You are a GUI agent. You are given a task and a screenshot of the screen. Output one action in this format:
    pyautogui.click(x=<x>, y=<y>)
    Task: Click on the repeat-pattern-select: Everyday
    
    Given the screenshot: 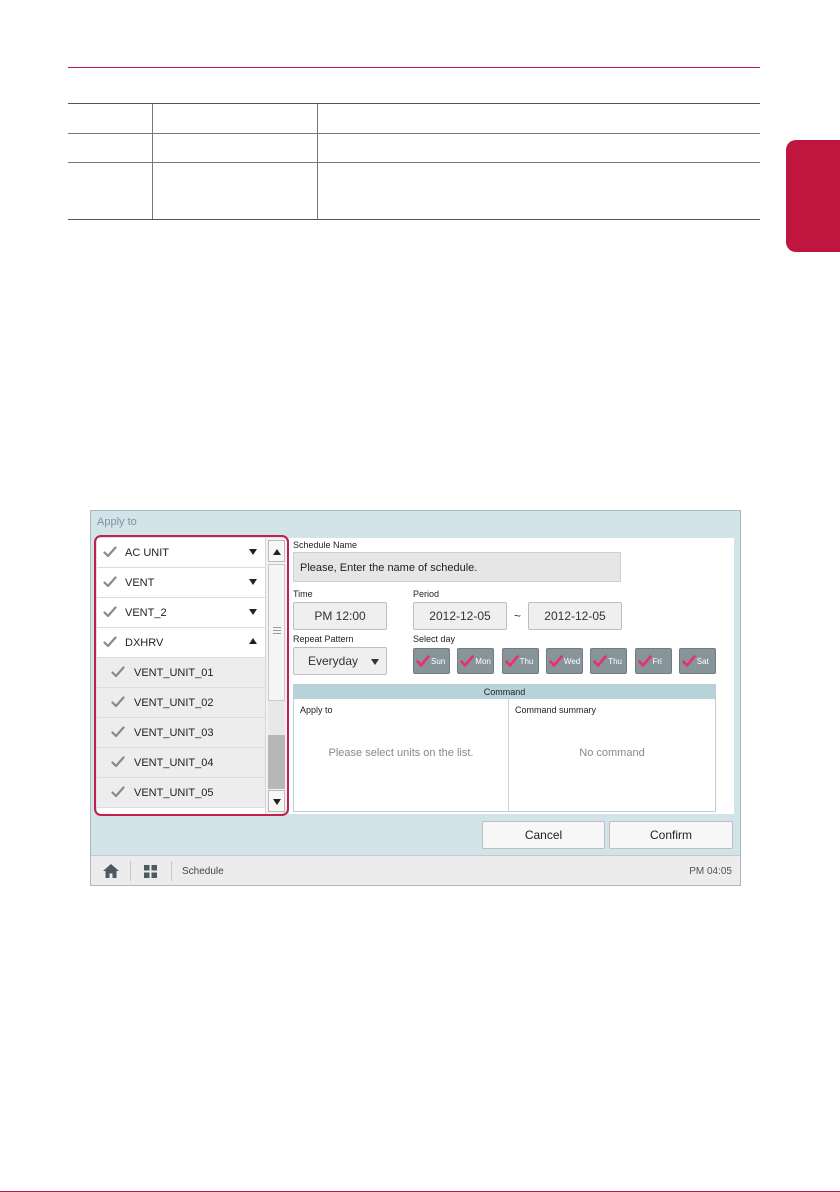 What is the action you would take?
    pyautogui.click(x=340, y=661)
    